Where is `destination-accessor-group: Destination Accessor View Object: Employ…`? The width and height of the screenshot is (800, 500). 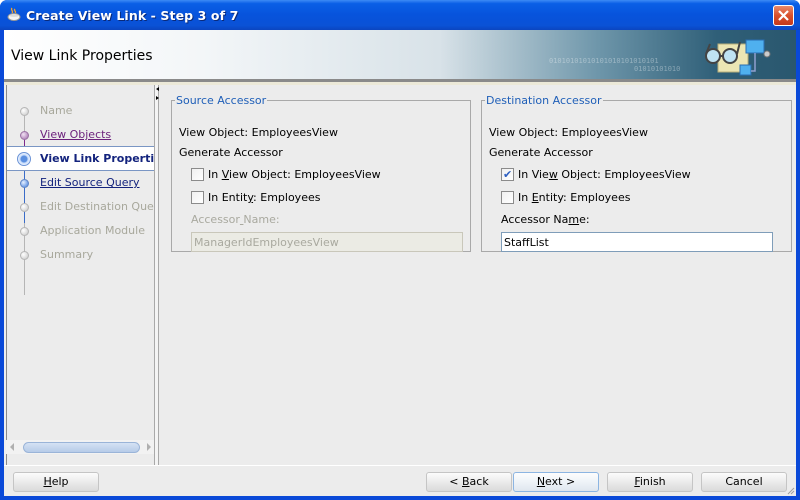 destination-accessor-group: Destination Accessor View Object: Employ… is located at coordinates (636, 173).